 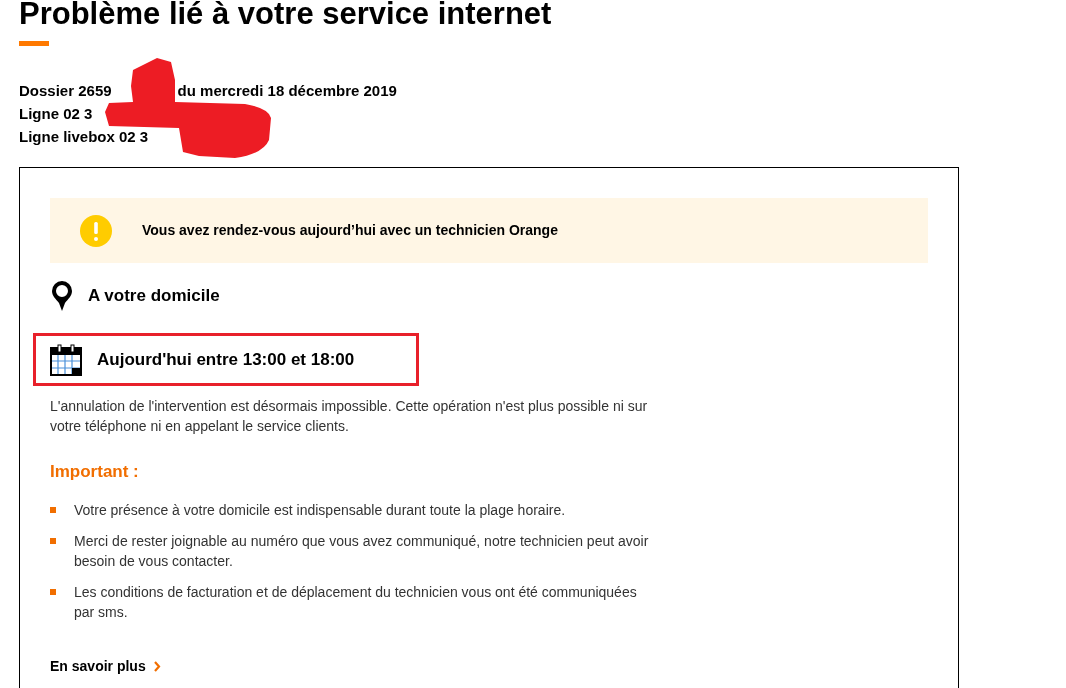 I want to click on chevron-right-icon, so click(x=157, y=666).